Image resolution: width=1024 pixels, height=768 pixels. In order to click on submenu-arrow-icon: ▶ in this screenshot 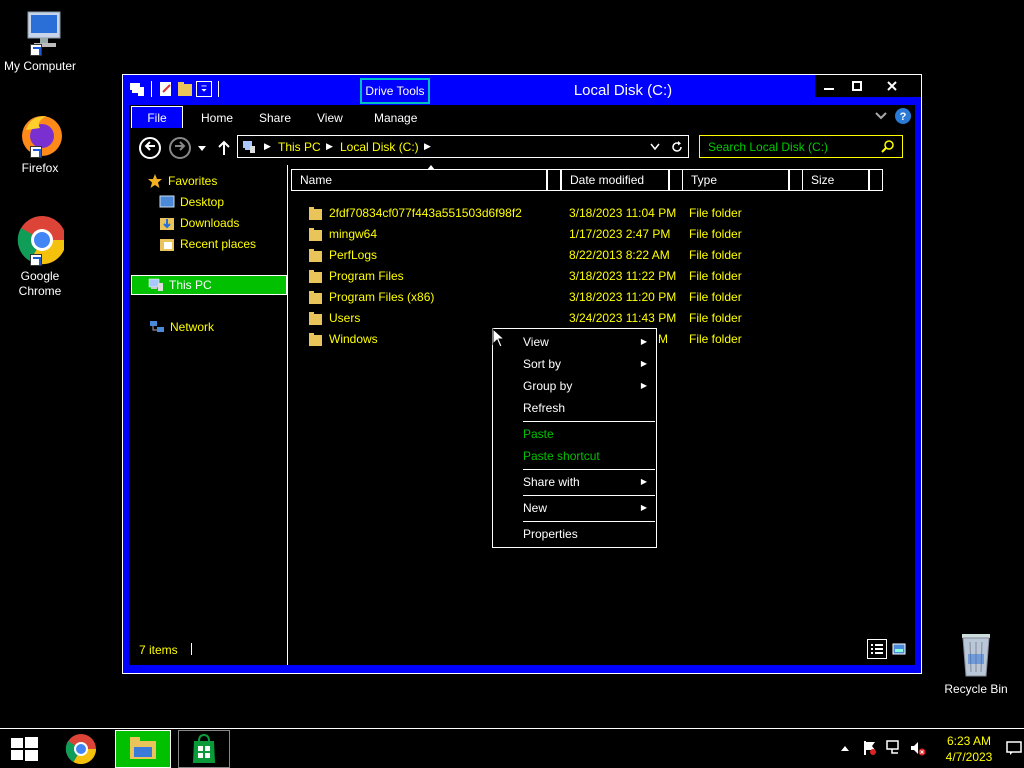, I will do `click(643, 341)`.